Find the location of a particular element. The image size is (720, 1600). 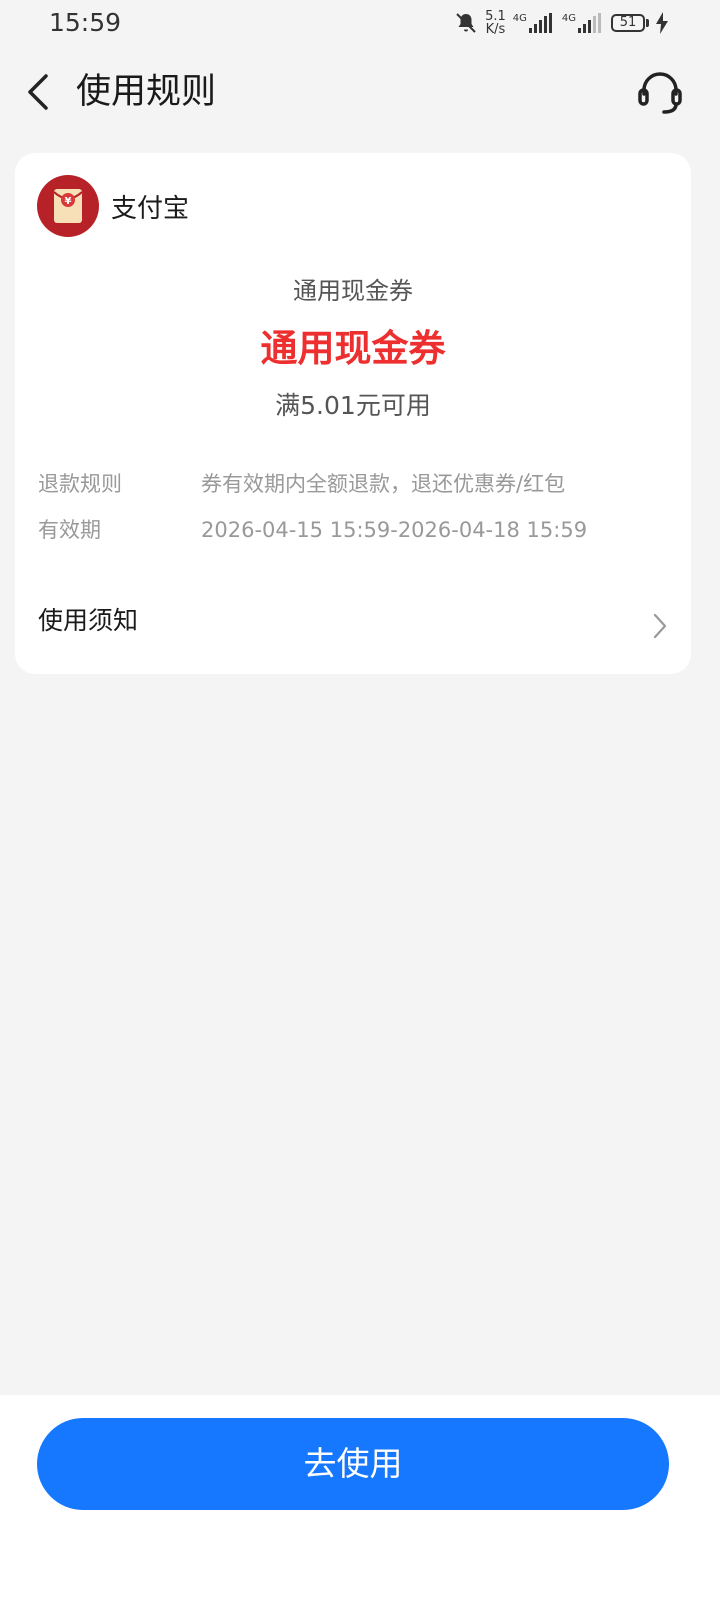

red-envelope-icon: ¥ is located at coordinates (68, 206).